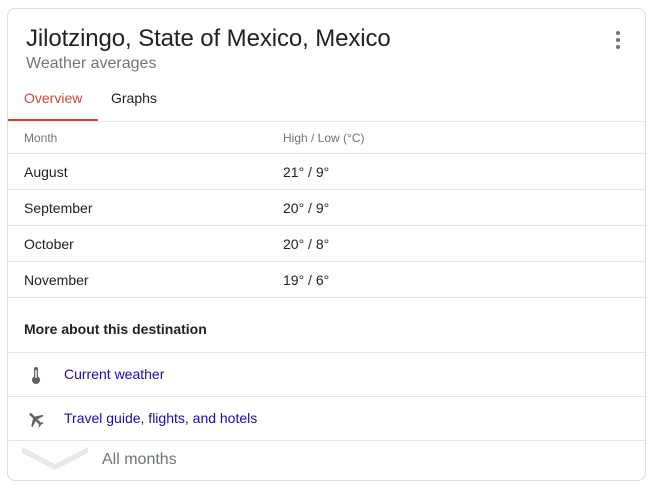  What do you see at coordinates (326, 374) in the screenshot?
I see `current-weather-link: Current weather` at bounding box center [326, 374].